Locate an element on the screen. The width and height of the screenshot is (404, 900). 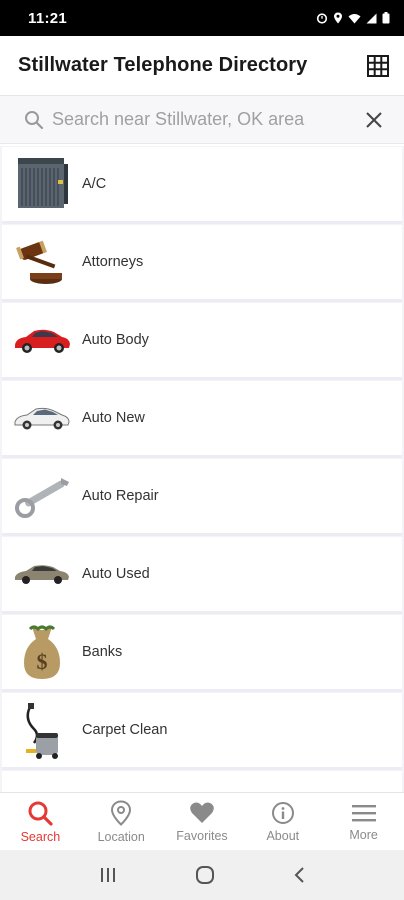
grid-view-button is located at coordinates (378, 66).